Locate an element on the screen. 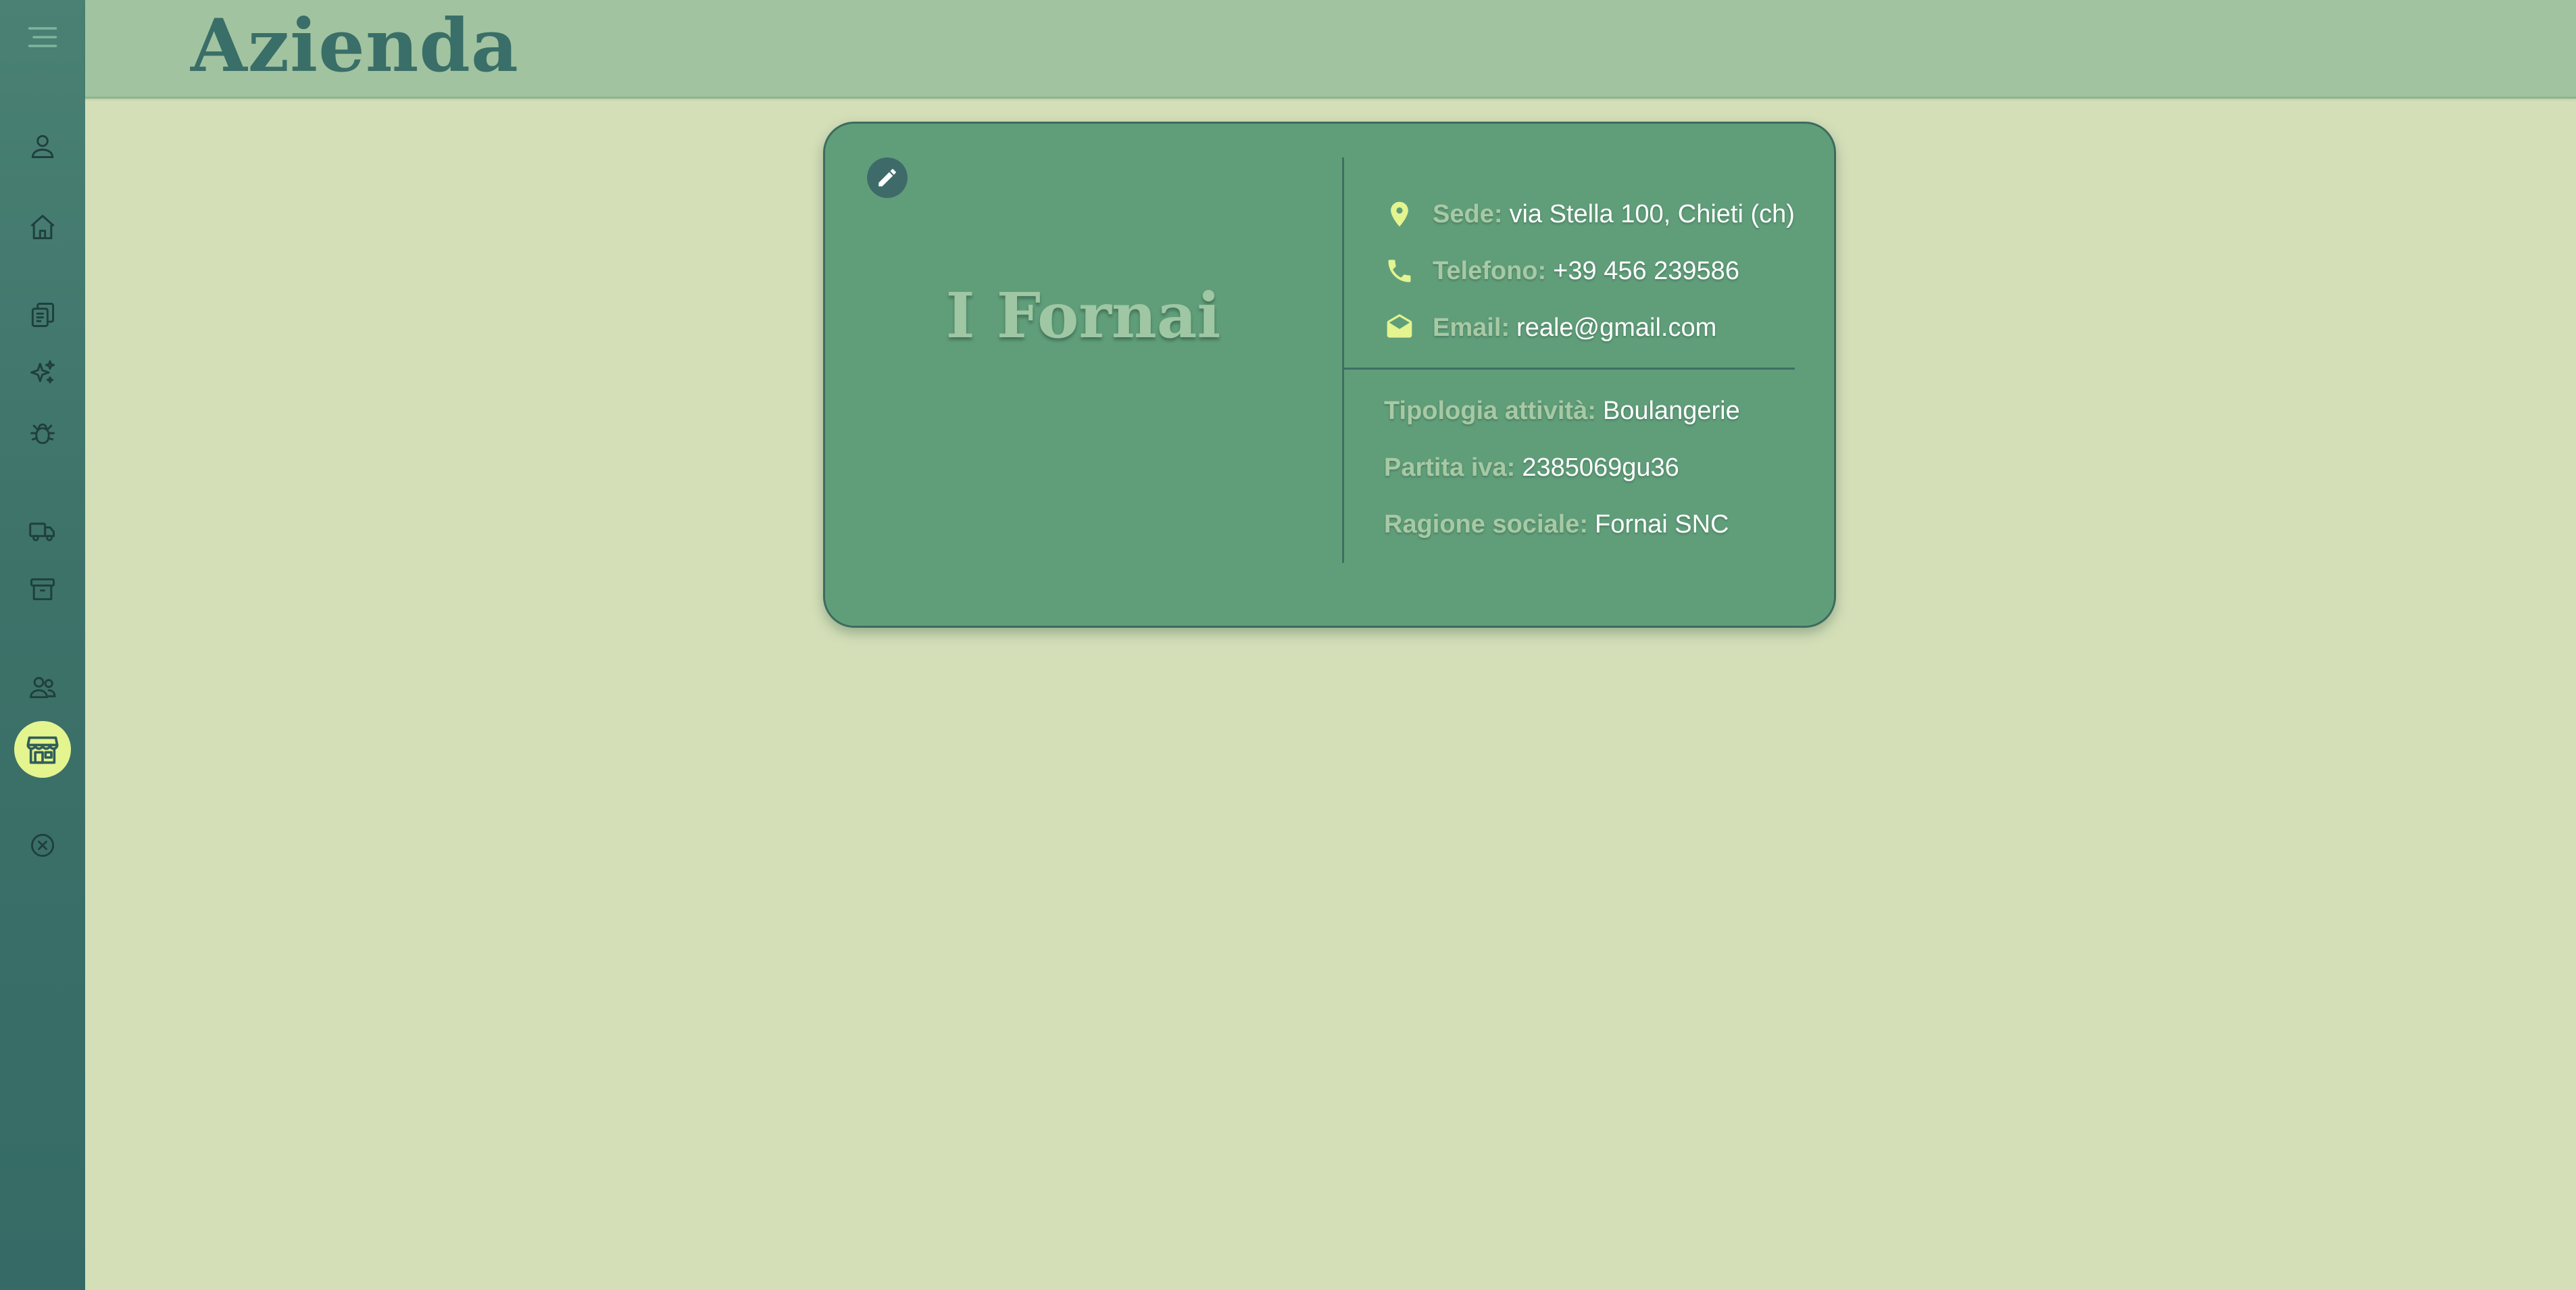 The image size is (2576, 1290). telefono-label: Telefono: is located at coordinates (1490, 271).